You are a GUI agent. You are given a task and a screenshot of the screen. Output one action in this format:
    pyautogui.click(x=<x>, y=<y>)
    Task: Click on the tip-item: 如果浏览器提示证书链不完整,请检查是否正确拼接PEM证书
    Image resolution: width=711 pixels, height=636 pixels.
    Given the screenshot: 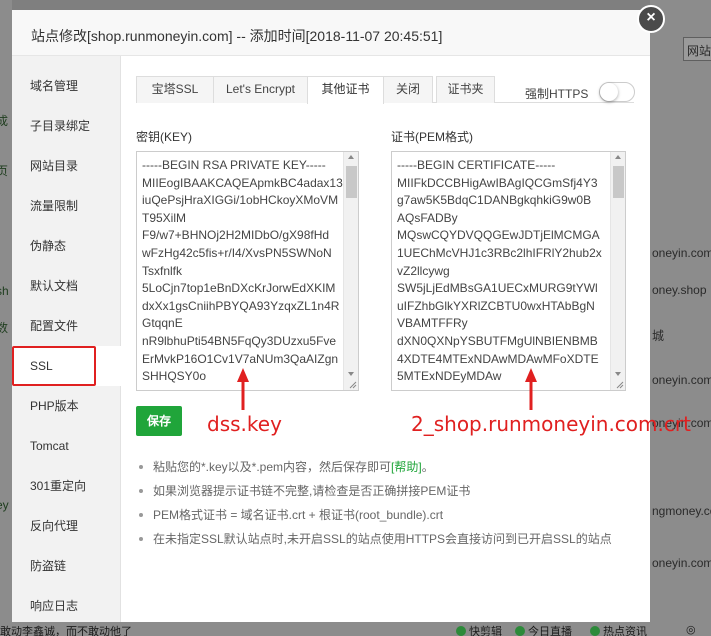 What is the action you would take?
    pyautogui.click(x=303, y=494)
    